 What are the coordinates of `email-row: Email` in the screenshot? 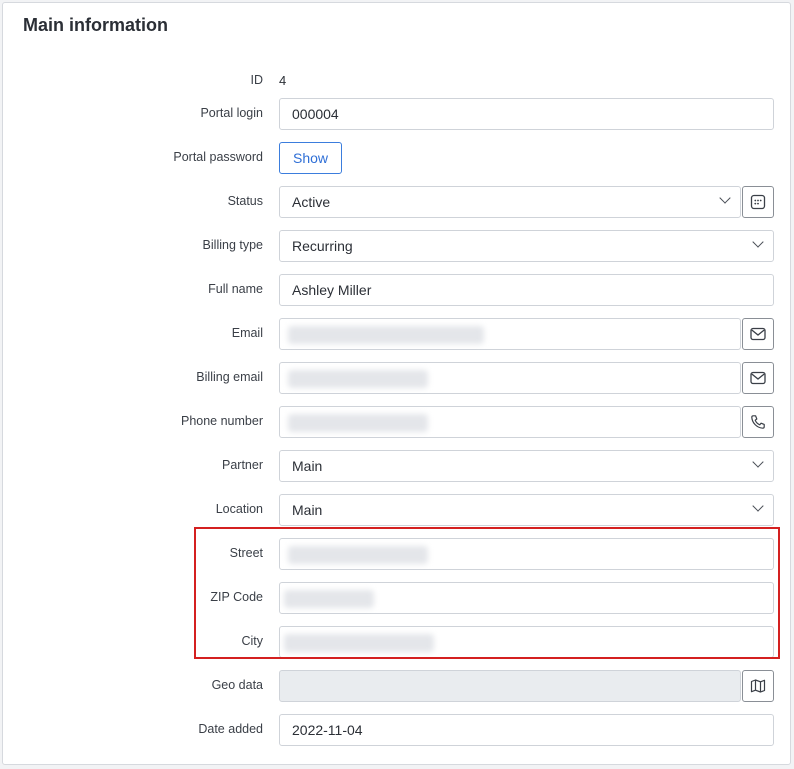 It's located at (397, 334).